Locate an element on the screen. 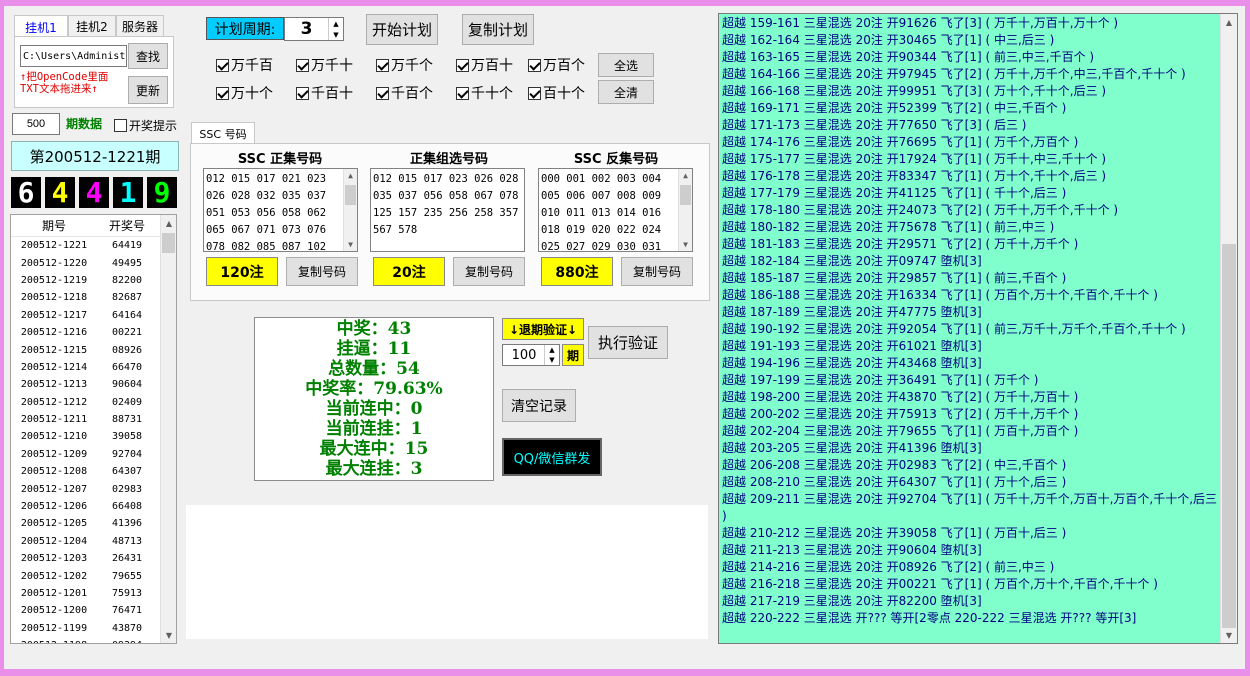 The image size is (1250, 676). pos-checkbox-10: 百十个 is located at coordinates (556, 93).